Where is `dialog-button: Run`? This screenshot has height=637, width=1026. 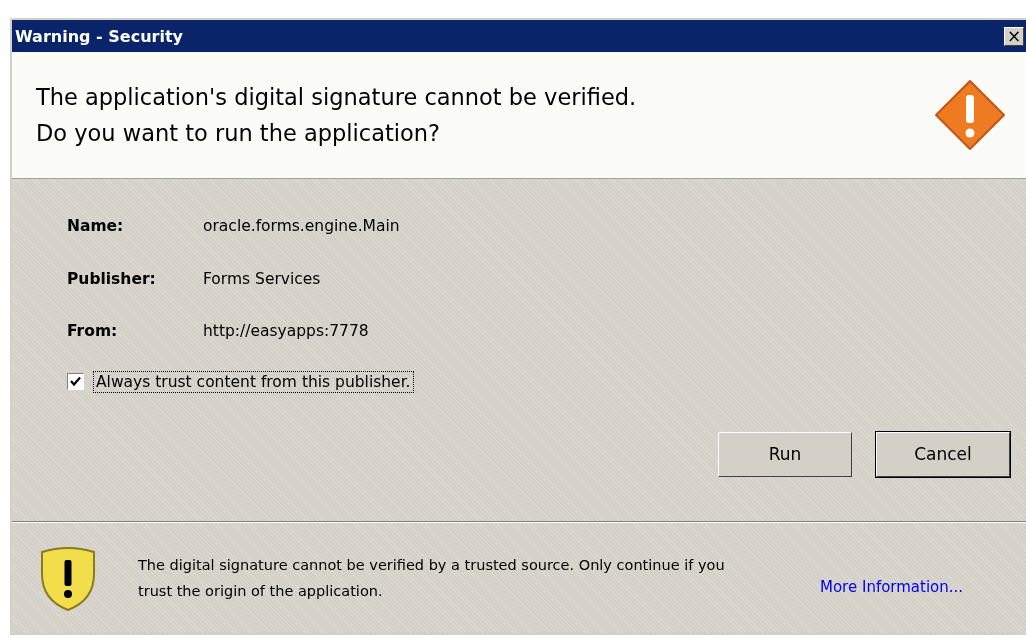
dialog-button: Run is located at coordinates (785, 454).